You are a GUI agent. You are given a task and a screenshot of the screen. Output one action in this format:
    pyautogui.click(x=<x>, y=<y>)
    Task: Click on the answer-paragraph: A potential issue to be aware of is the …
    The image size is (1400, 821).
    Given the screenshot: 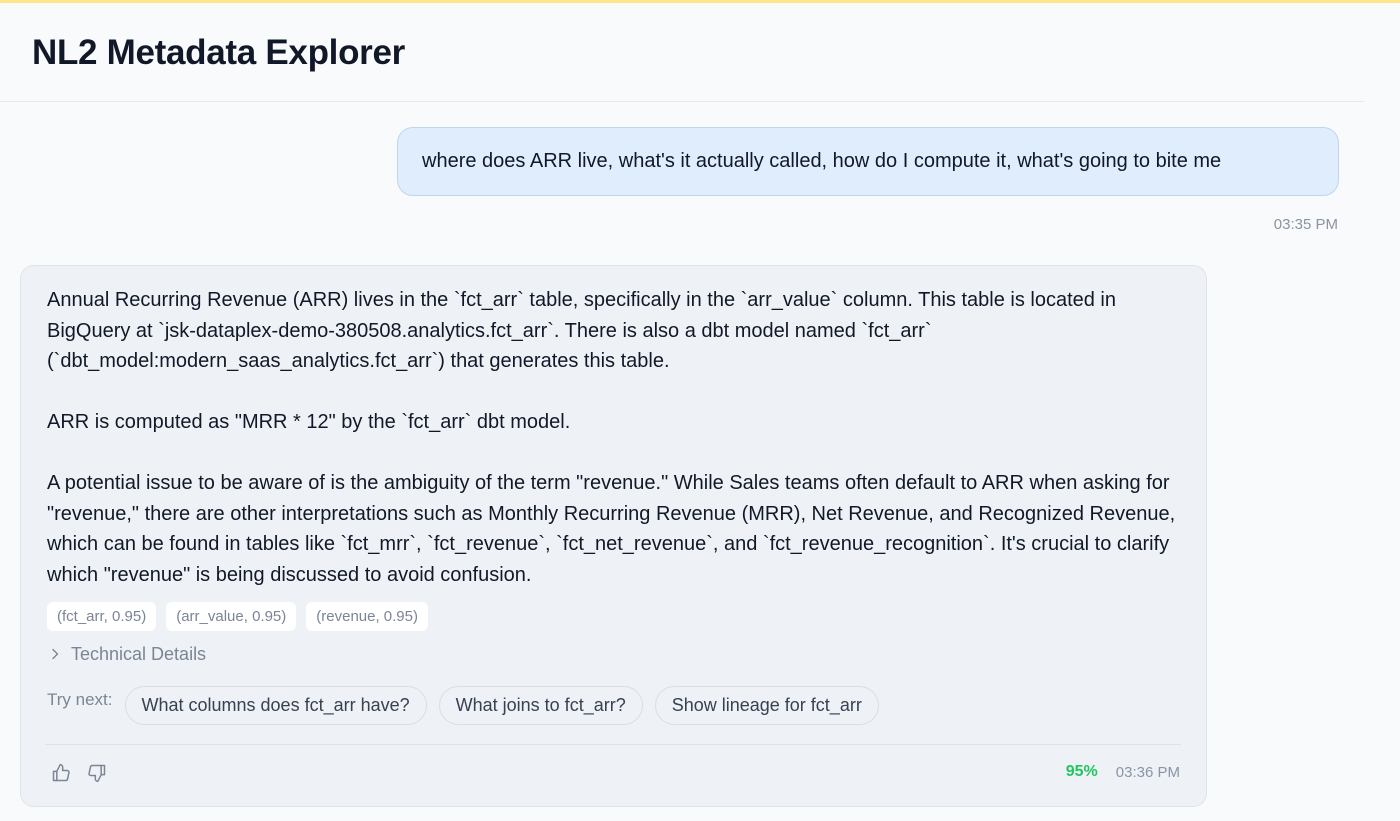 What is the action you would take?
    pyautogui.click(x=611, y=529)
    